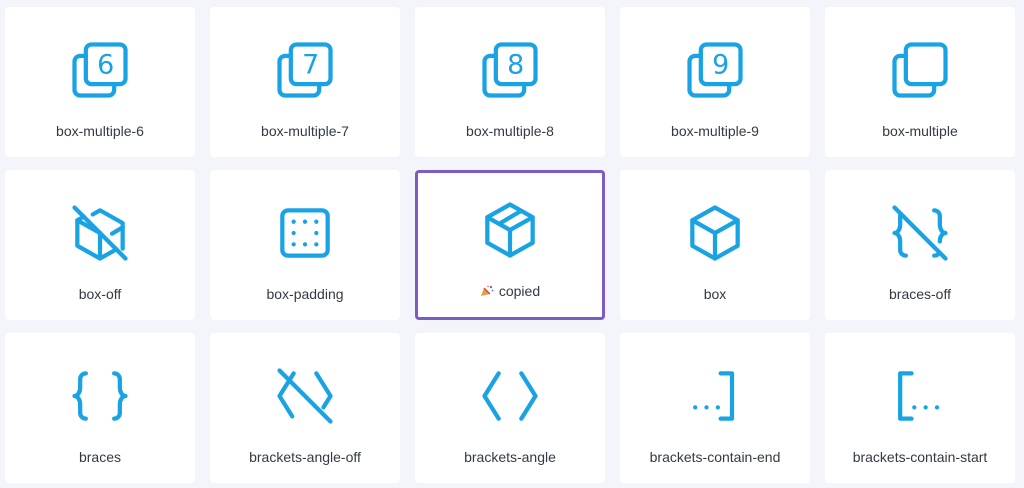 This screenshot has height=488, width=1024. I want to click on icon-card-box: box, so click(715, 245).